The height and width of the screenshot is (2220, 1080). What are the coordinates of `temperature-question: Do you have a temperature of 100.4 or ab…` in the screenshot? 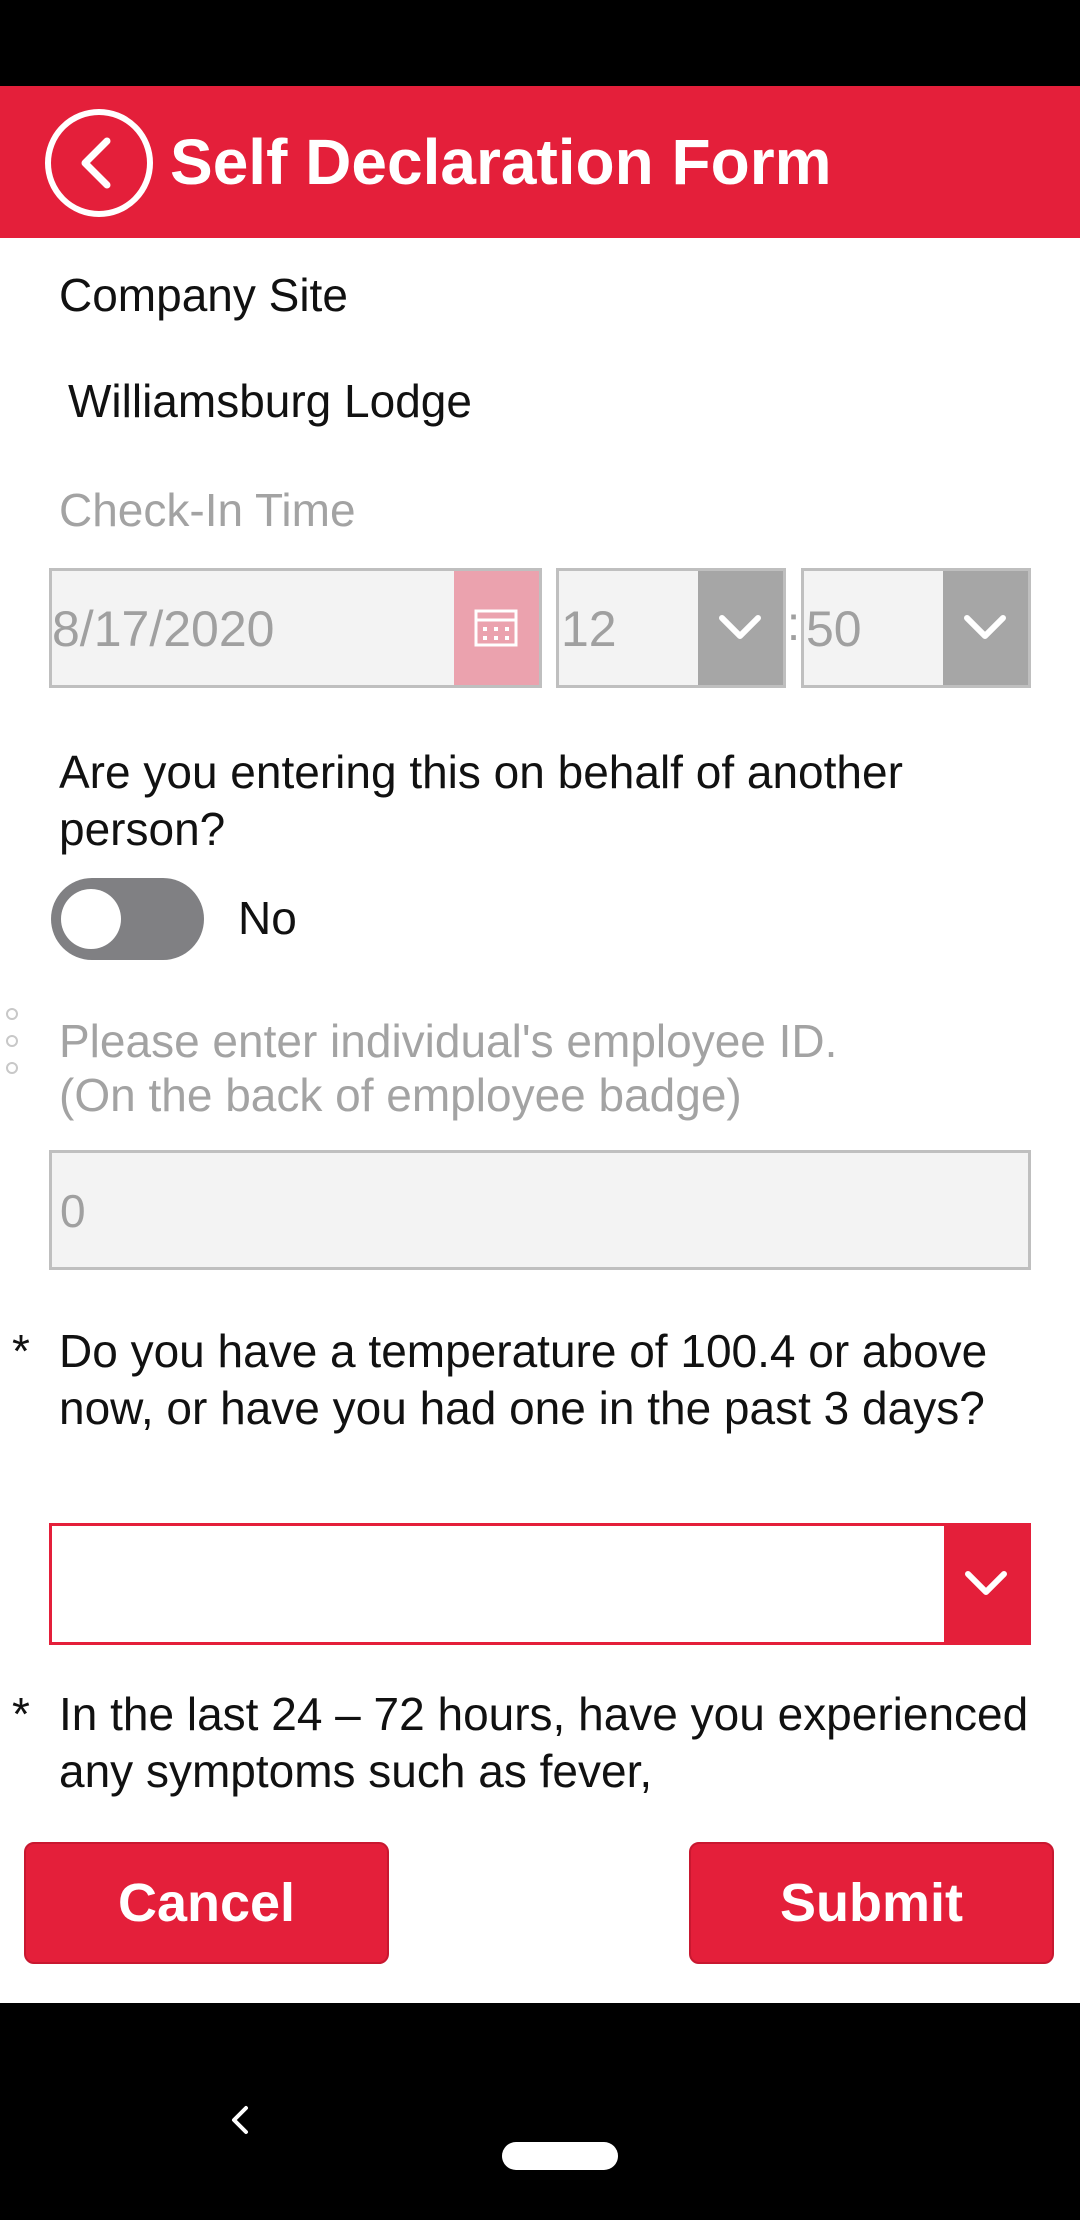 It's located at (523, 1379).